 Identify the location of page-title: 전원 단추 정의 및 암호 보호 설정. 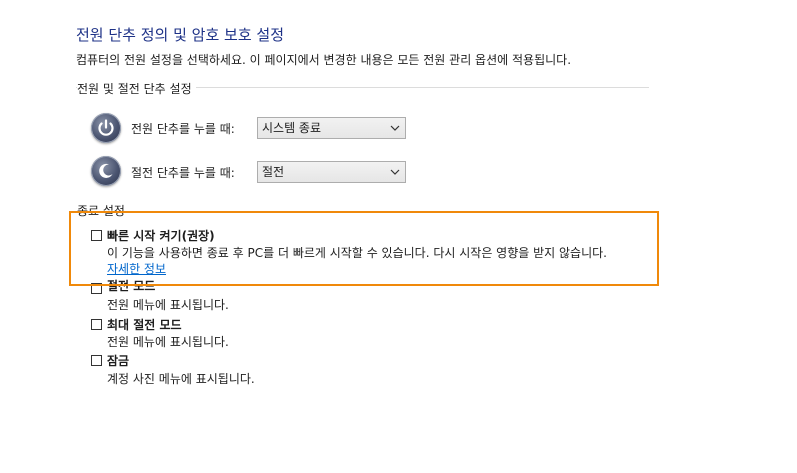
(180, 35).